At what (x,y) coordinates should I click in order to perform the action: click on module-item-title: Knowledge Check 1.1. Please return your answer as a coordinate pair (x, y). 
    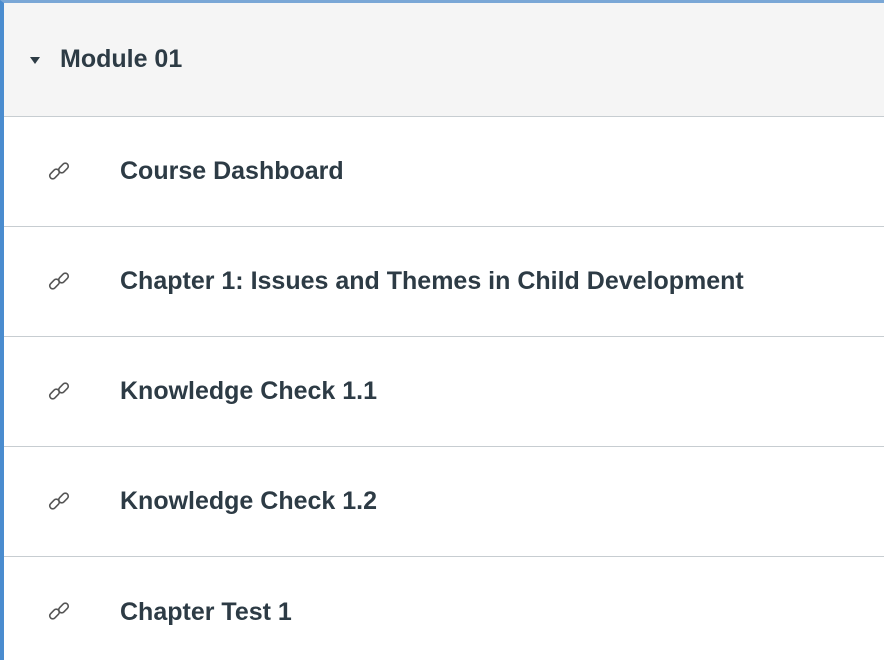
    Looking at the image, I should click on (248, 391).